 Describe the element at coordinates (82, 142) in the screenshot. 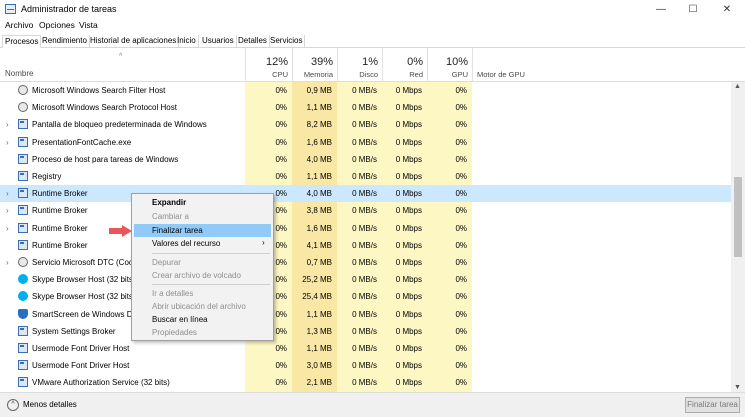

I see `process-name: PresentationFontCache.exe` at that location.